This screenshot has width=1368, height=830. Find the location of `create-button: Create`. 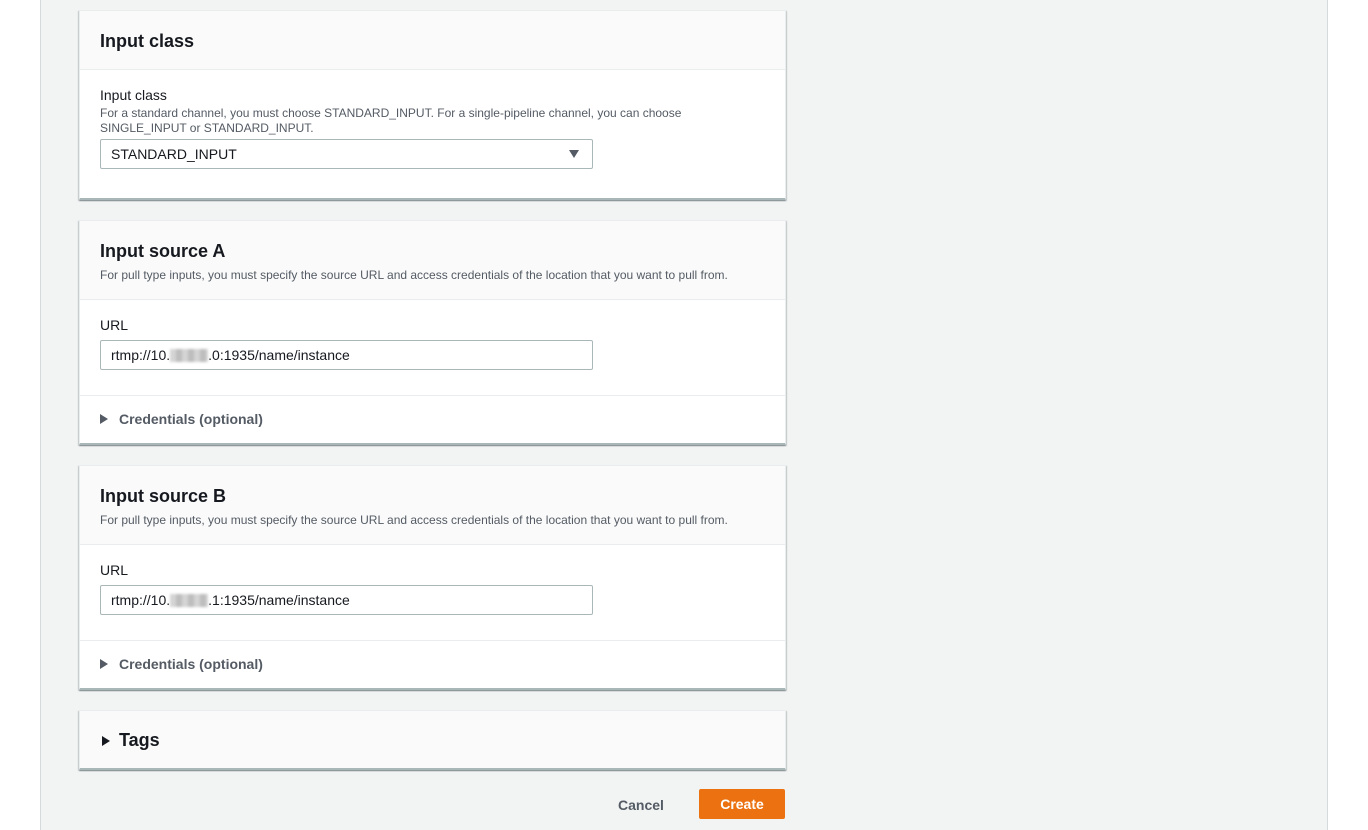

create-button: Create is located at coordinates (742, 804).